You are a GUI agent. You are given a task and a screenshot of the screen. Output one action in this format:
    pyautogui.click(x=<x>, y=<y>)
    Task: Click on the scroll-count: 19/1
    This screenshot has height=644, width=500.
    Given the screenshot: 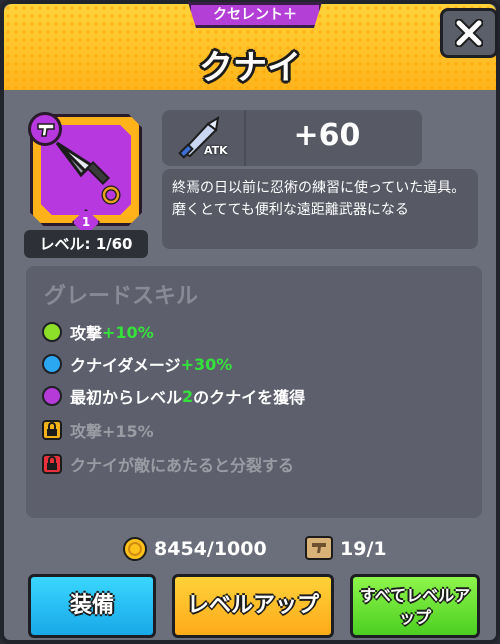 What is the action you would take?
    pyautogui.click(x=363, y=549)
    